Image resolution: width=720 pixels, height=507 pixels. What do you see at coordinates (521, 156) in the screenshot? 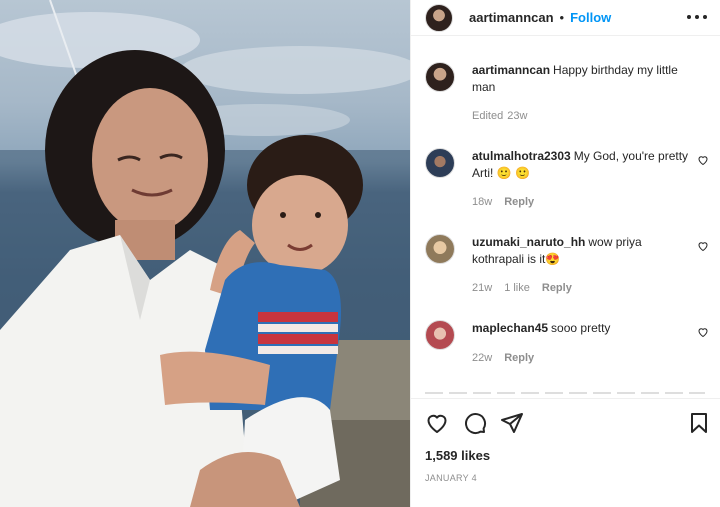
I see `comment-username: atulmalhotra2303` at bounding box center [521, 156].